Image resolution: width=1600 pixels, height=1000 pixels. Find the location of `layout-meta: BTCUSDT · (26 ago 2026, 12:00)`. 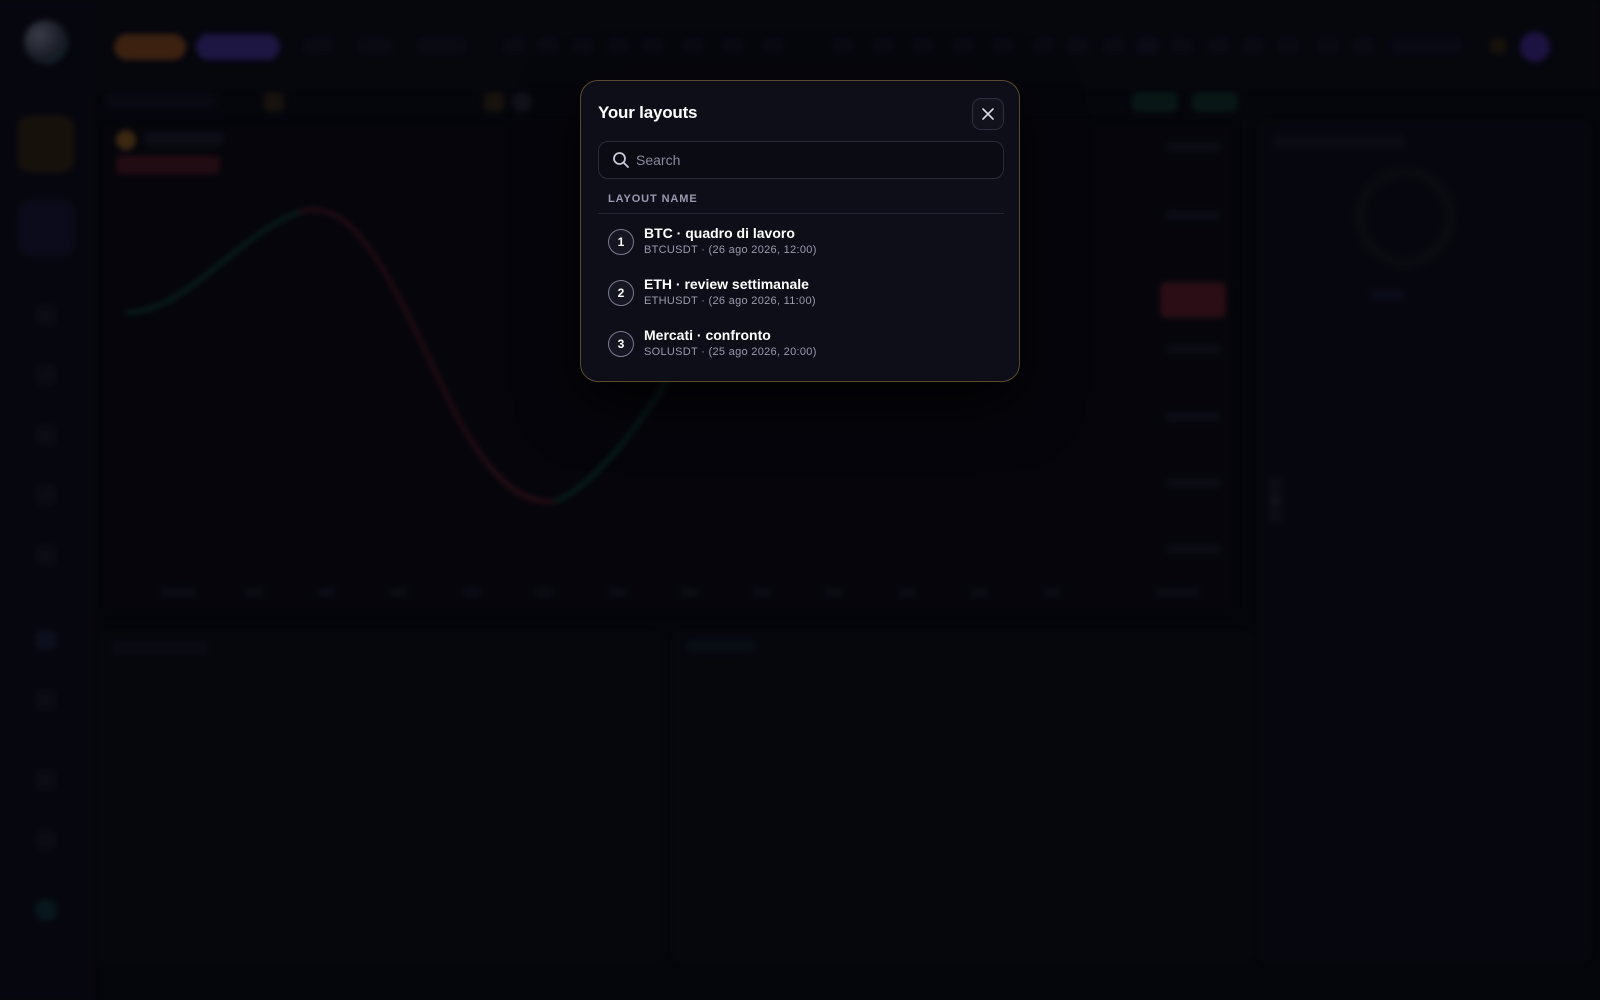

layout-meta: BTCUSDT · (26 ago 2026, 12:00) is located at coordinates (730, 250).